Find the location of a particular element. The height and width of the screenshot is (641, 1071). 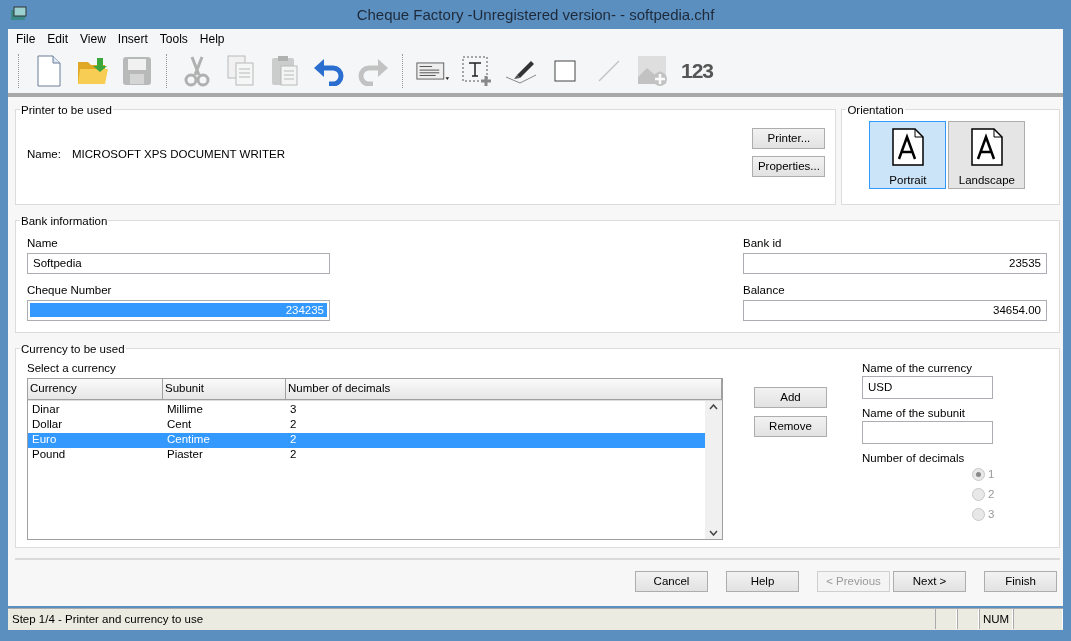

menu-item: Tools is located at coordinates (173, 38).